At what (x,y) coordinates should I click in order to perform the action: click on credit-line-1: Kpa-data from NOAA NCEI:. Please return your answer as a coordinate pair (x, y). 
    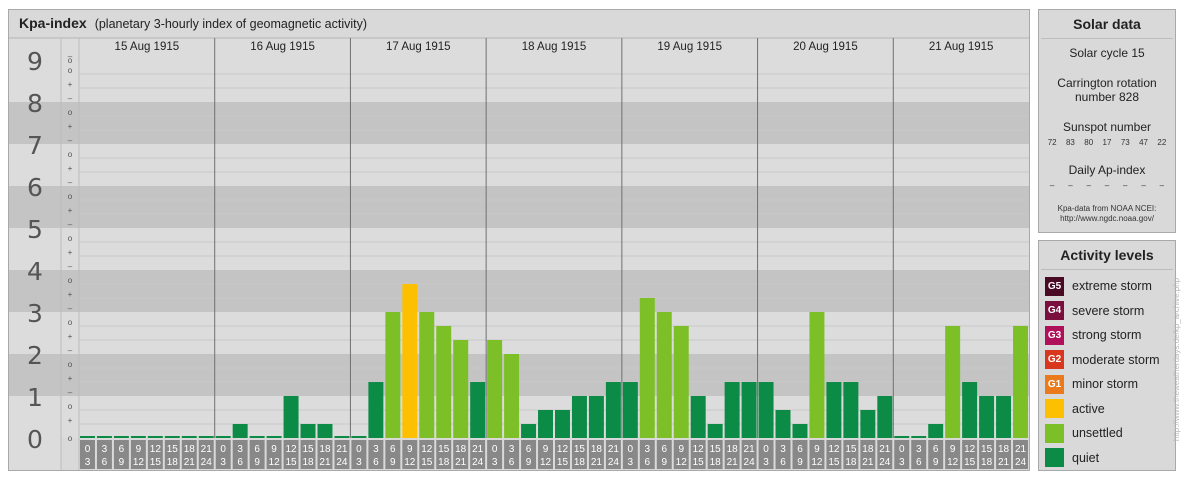
    Looking at the image, I should click on (1107, 208).